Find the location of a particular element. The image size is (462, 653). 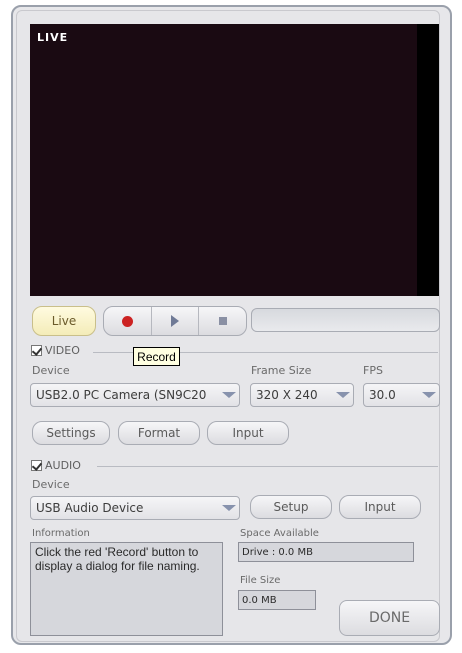

transport-controls is located at coordinates (175, 321).